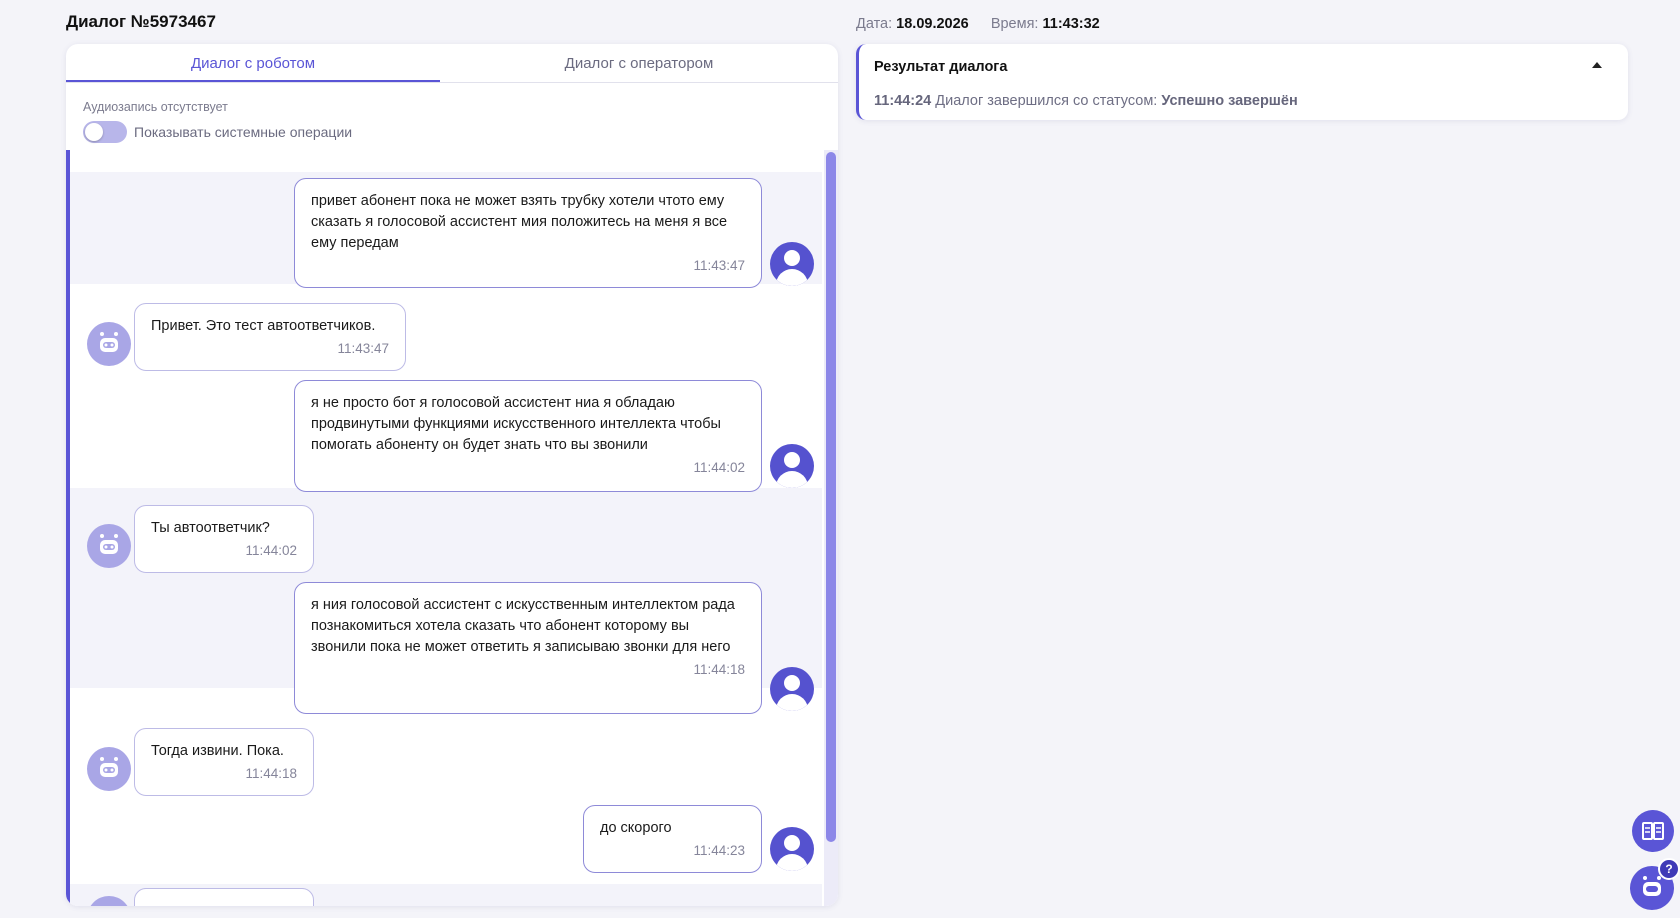 The image size is (1680, 918). What do you see at coordinates (210, 528) in the screenshot?
I see `message-text: Ты автоответчик?` at bounding box center [210, 528].